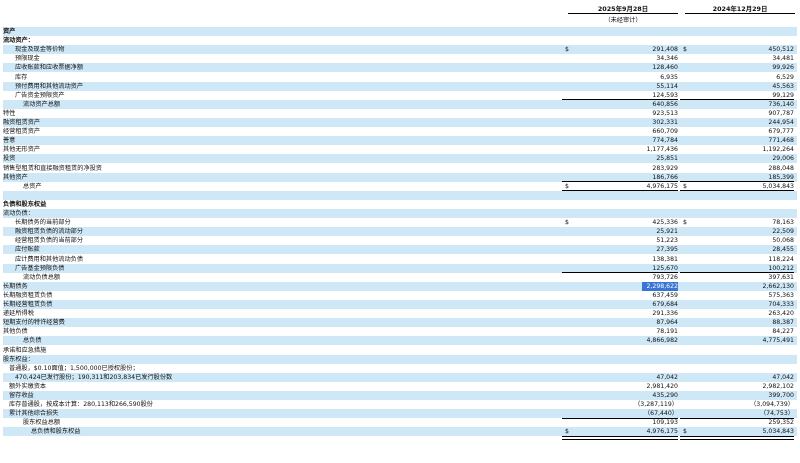 The image size is (800, 463). I want to click on row-label: 融资租赁负债的流动部分, so click(49, 232).